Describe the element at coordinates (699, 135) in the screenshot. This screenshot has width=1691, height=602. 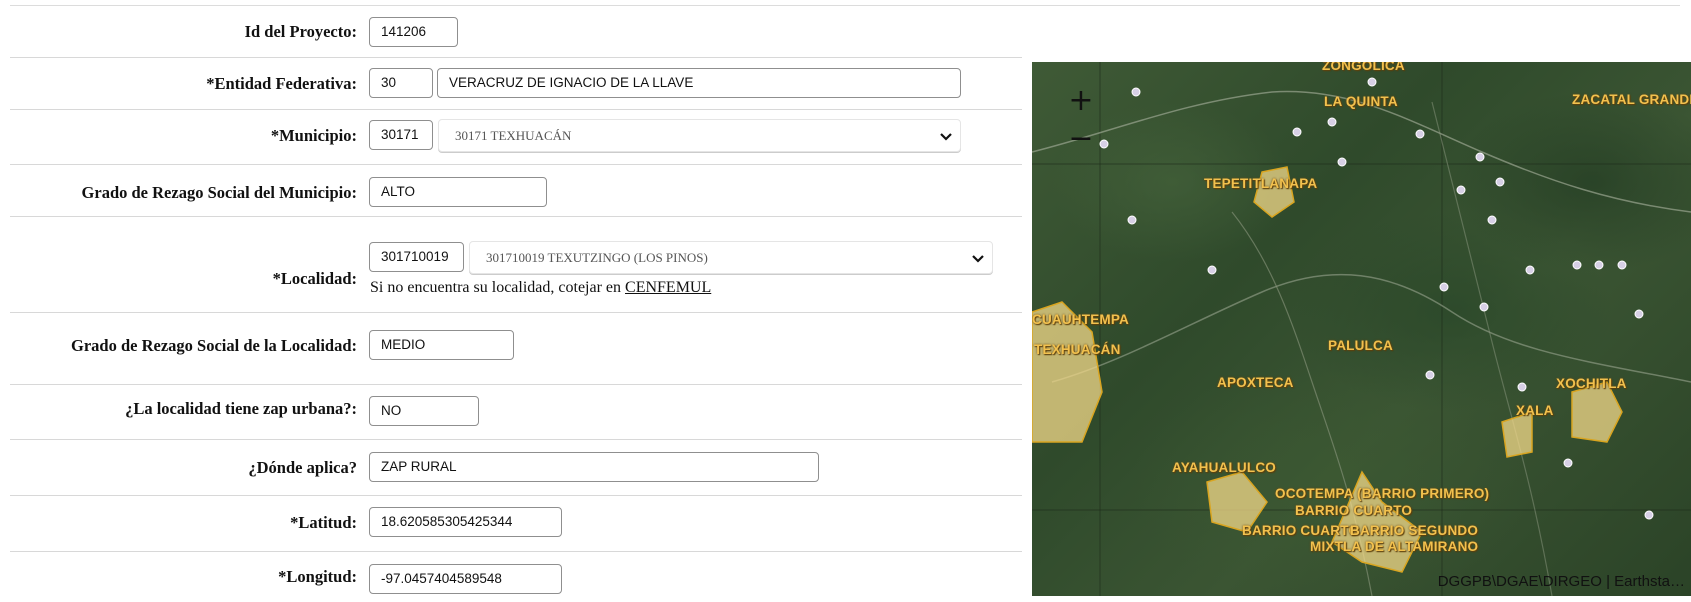
I see `municipality-select: 30171 TEXHUACÁN` at that location.